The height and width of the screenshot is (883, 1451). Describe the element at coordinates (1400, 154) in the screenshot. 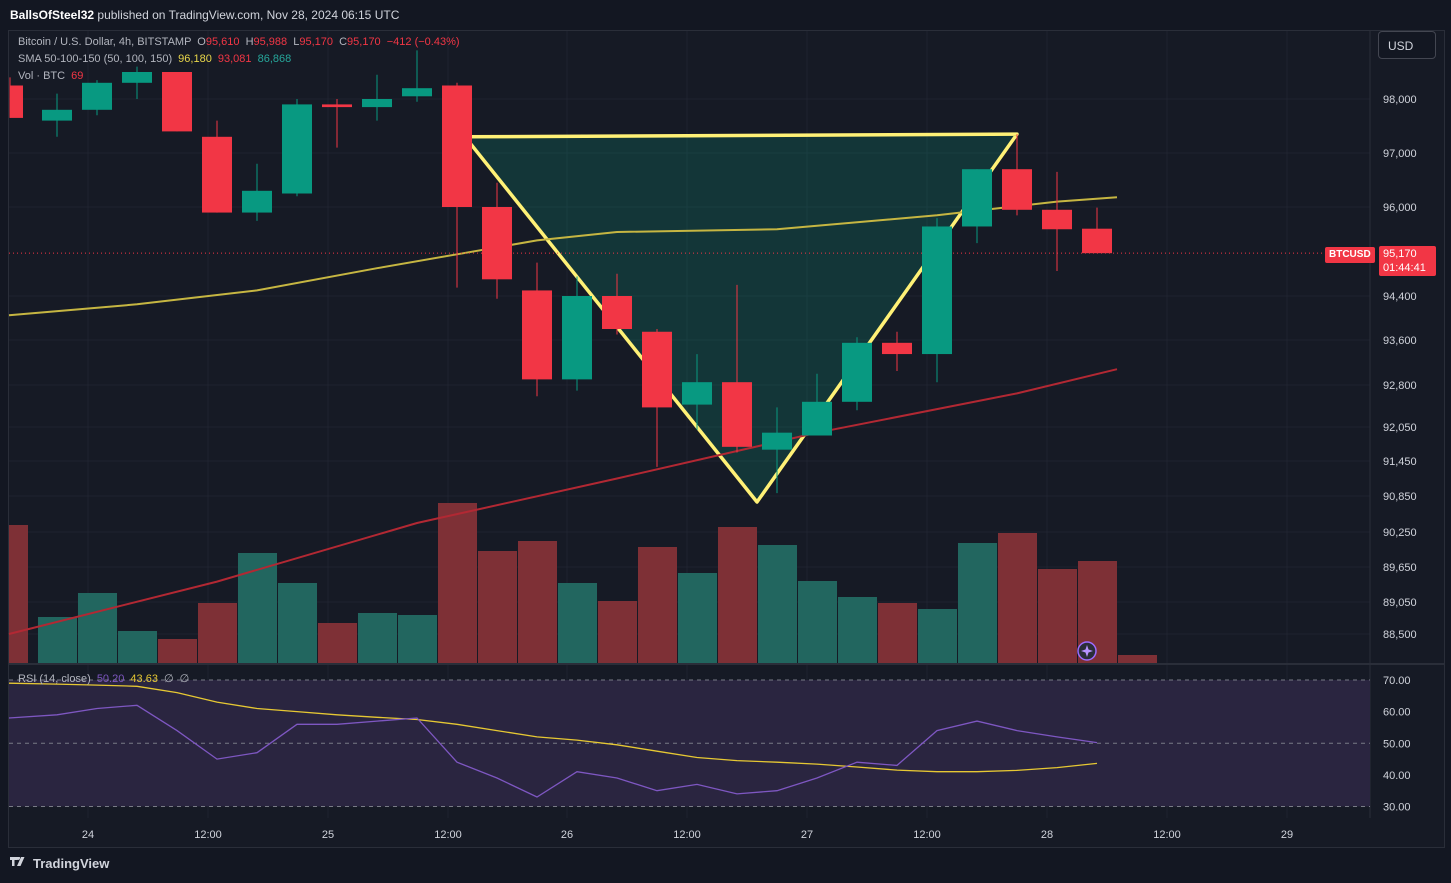

I see `price-tick-label: 97,000` at that location.